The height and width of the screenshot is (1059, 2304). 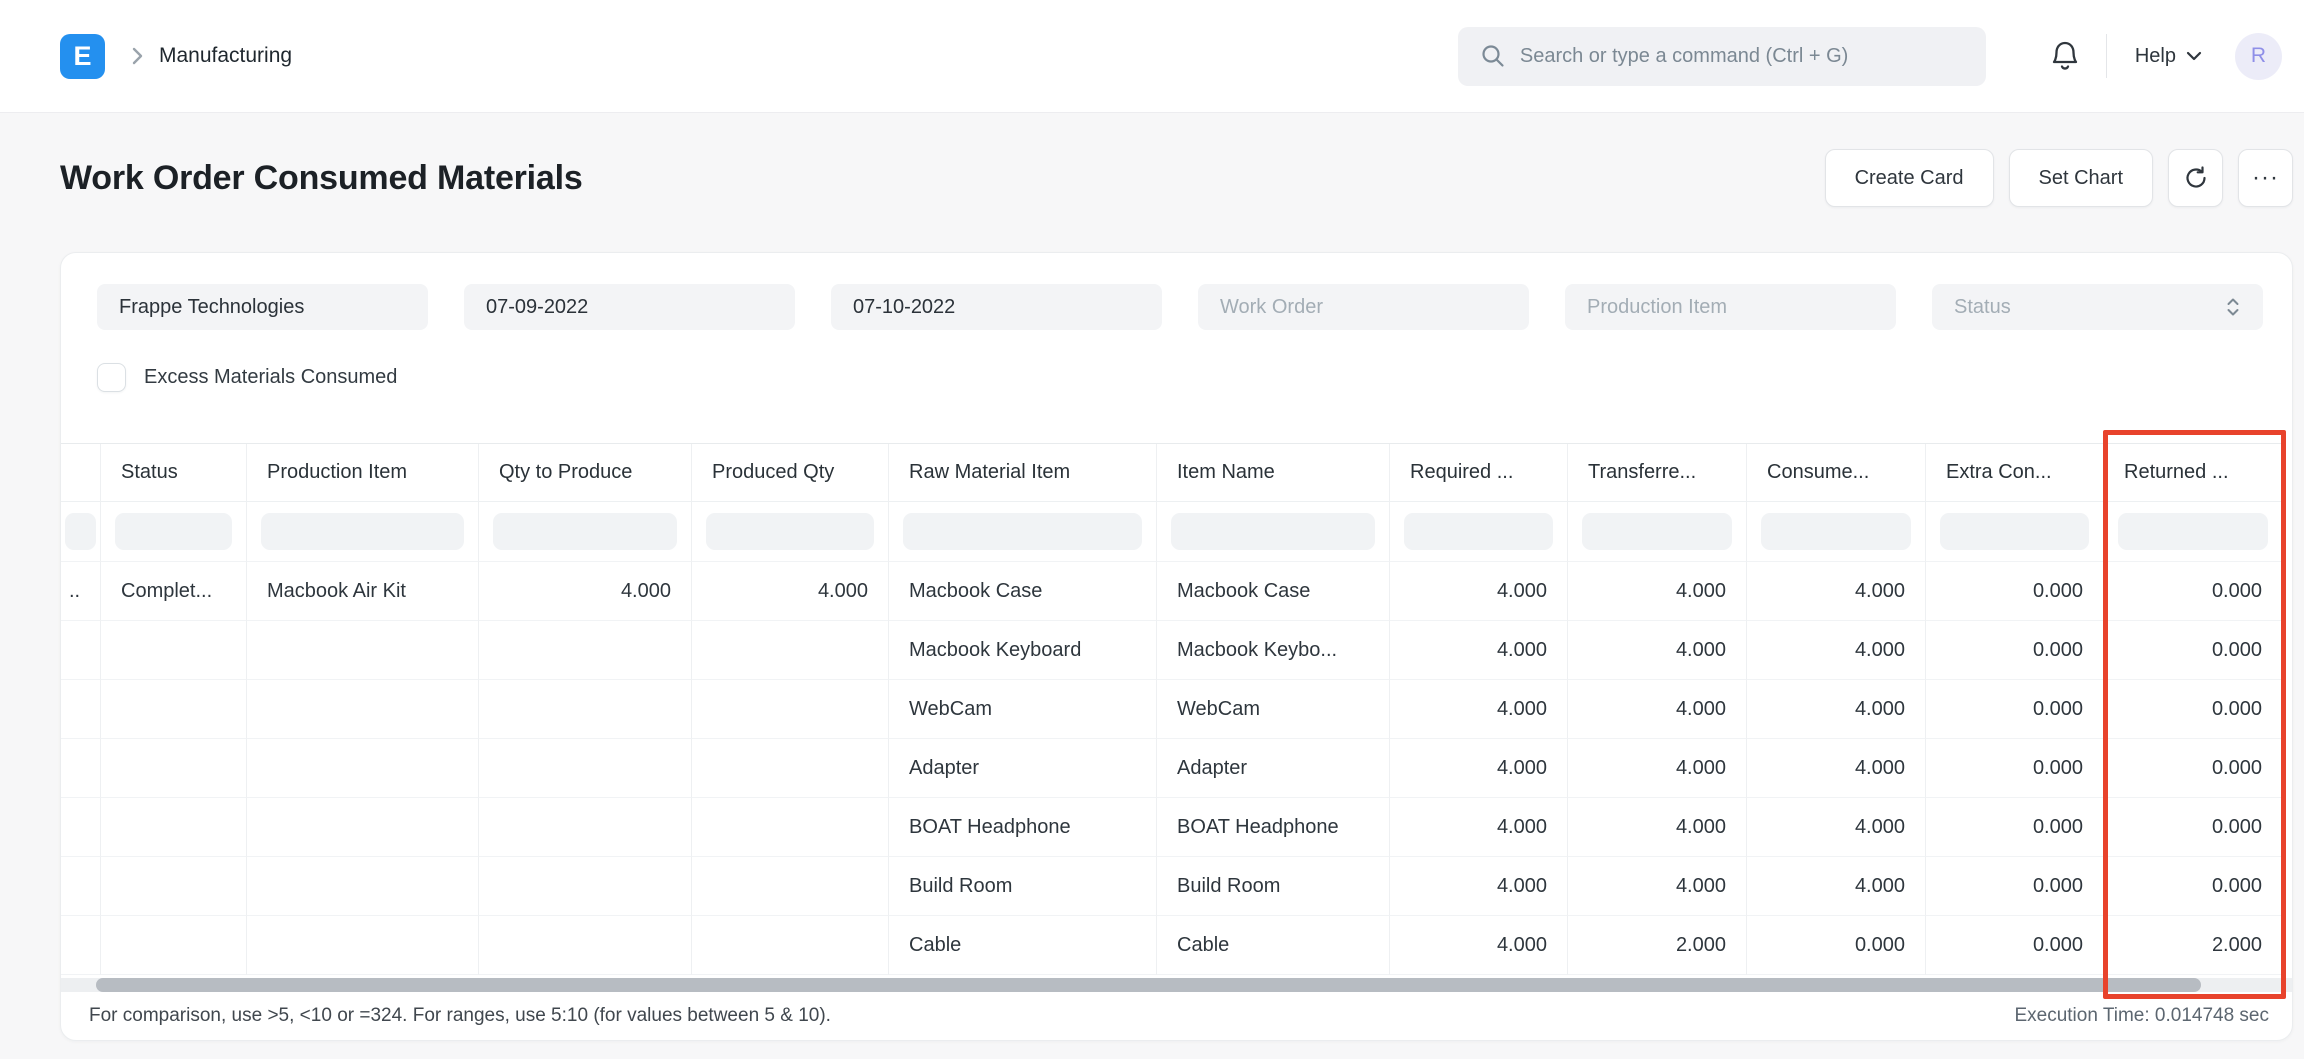 I want to click on table-cell-transferre: 2.000, so click(x=1657, y=945).